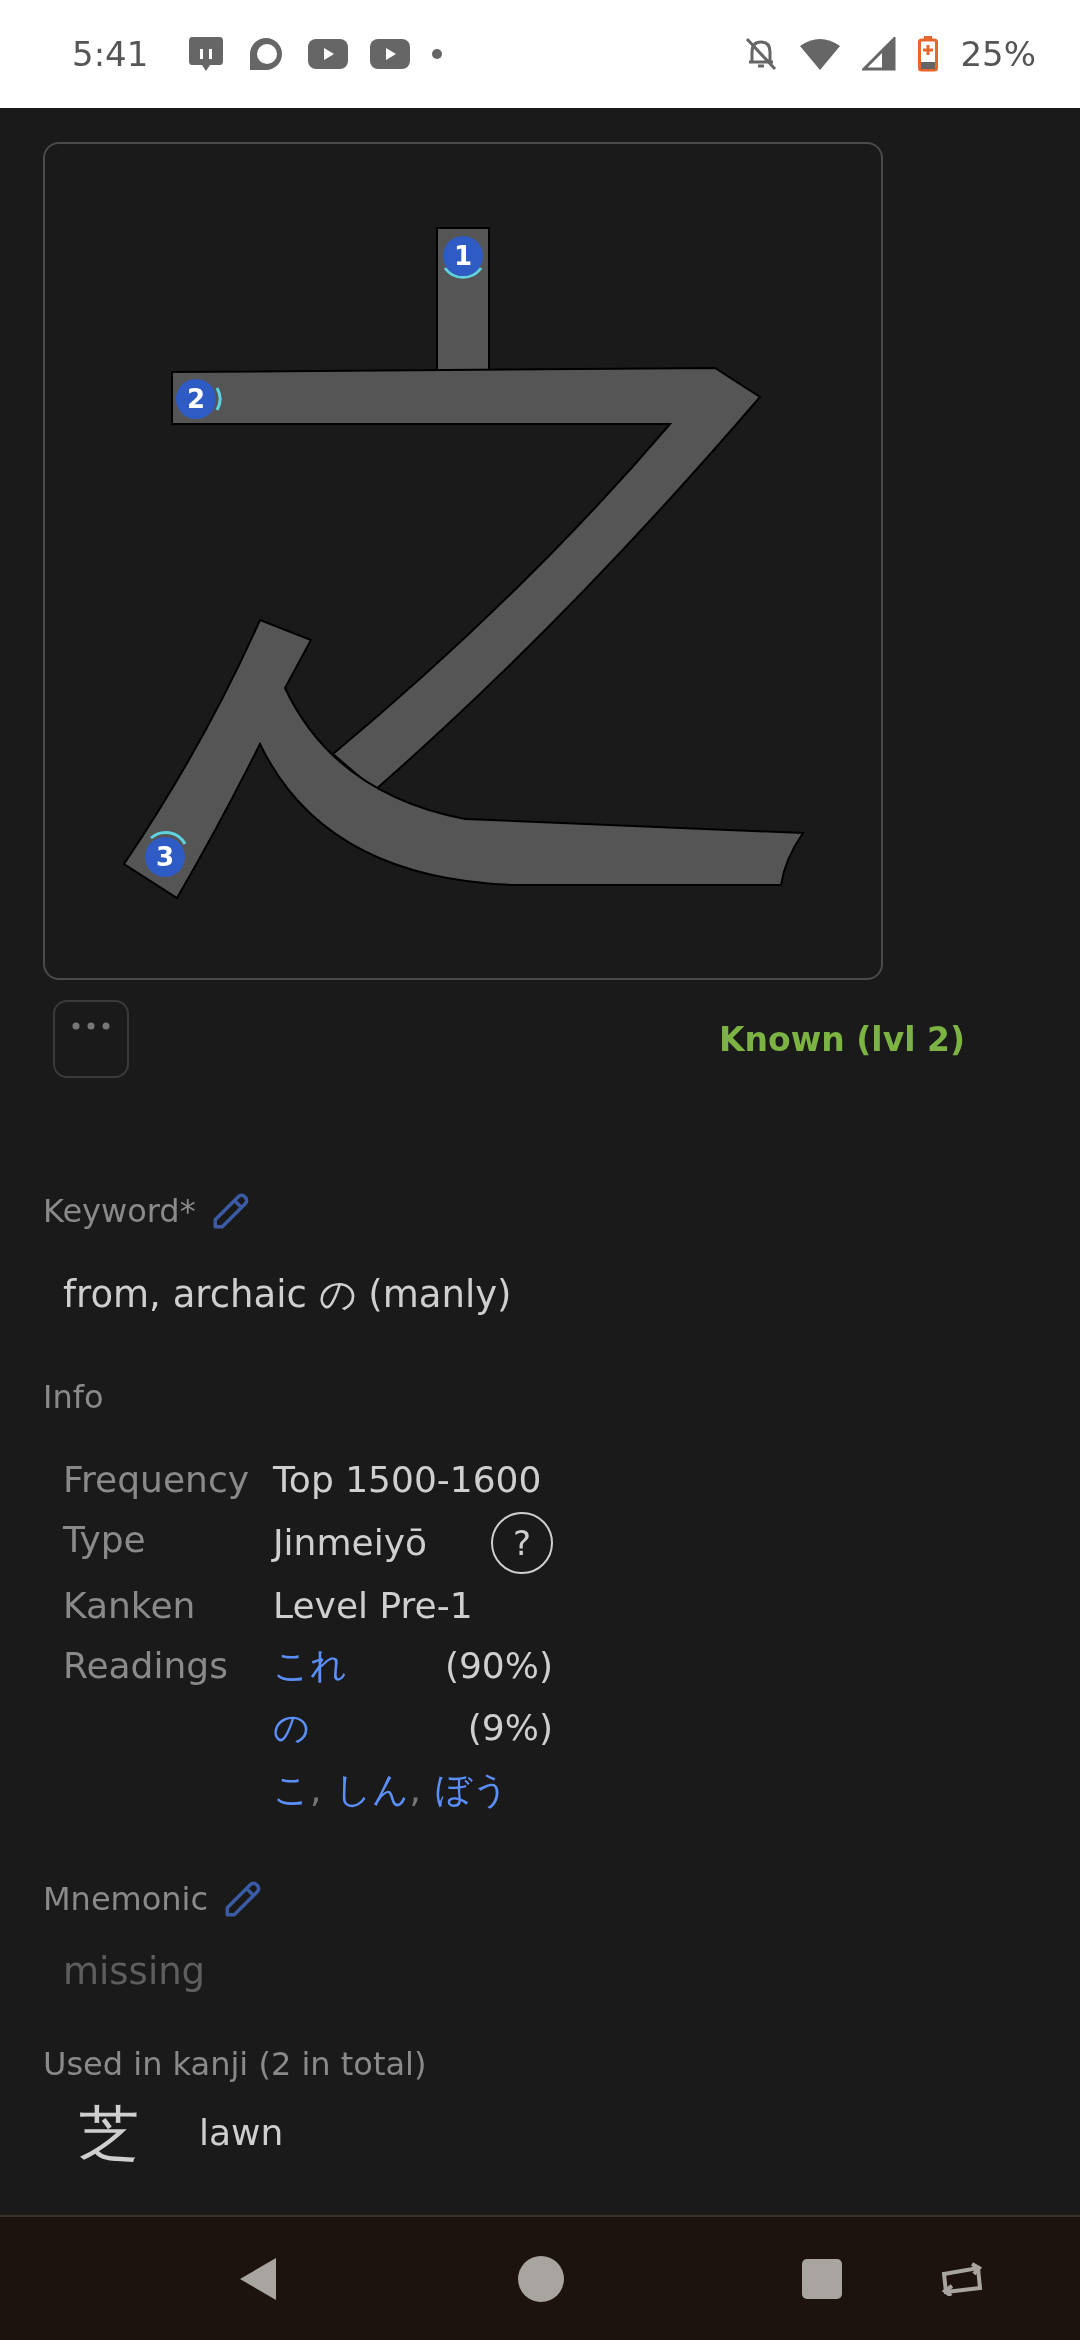 This screenshot has height=2340, width=1080. What do you see at coordinates (206, 54) in the screenshot?
I see `chat-icon` at bounding box center [206, 54].